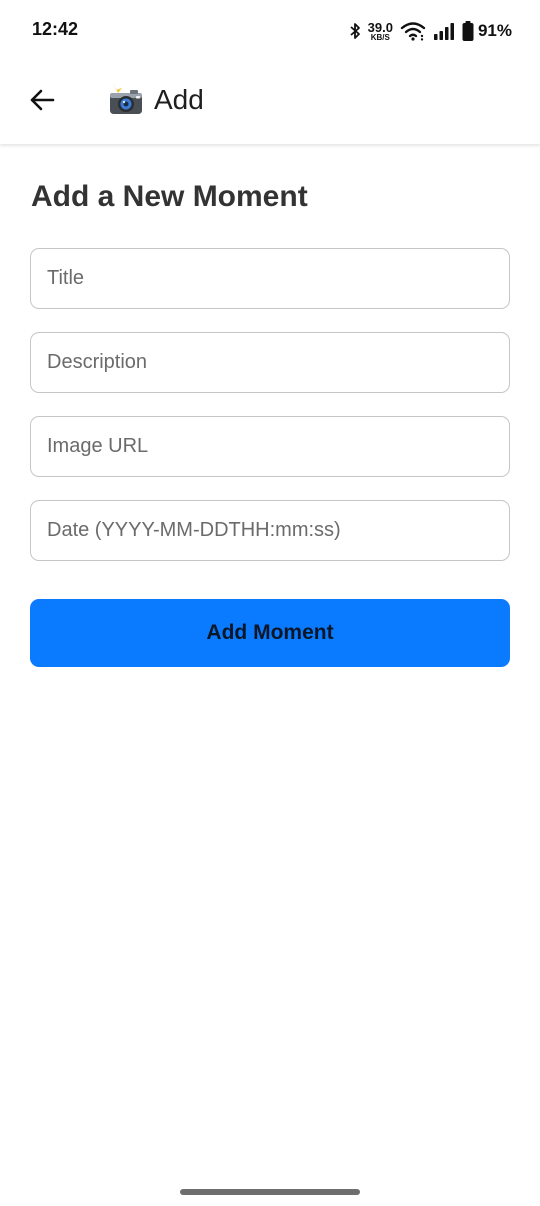 Image resolution: width=540 pixels, height=1206 pixels. What do you see at coordinates (179, 99) in the screenshot?
I see `app-bar-title-text: Add` at bounding box center [179, 99].